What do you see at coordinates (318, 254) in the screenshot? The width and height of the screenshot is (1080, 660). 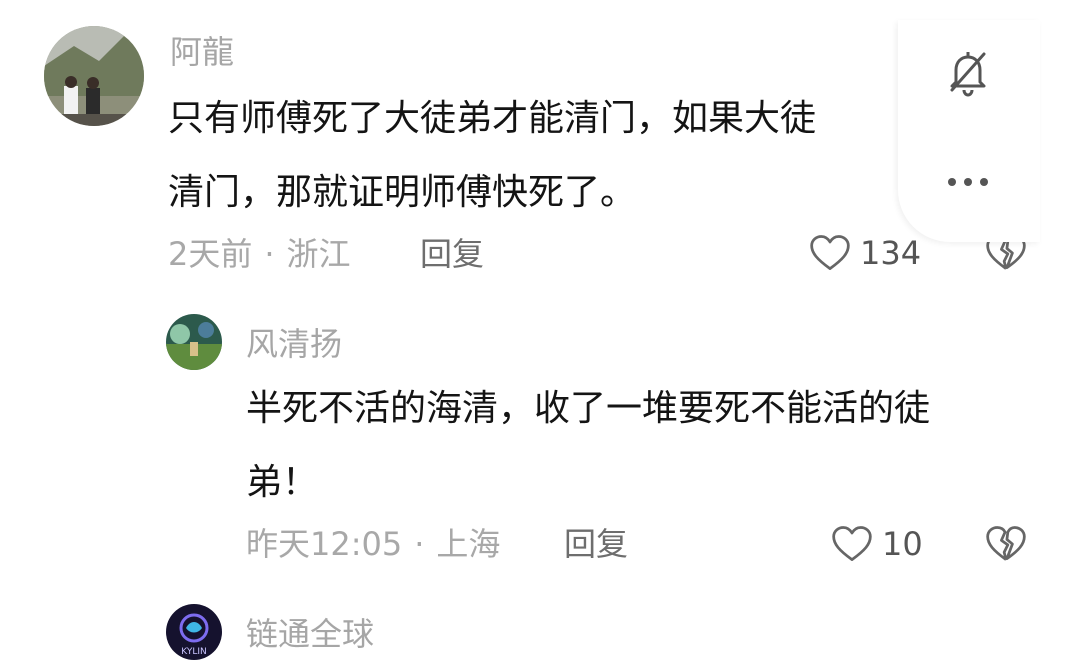 I see `location: 浙江` at bounding box center [318, 254].